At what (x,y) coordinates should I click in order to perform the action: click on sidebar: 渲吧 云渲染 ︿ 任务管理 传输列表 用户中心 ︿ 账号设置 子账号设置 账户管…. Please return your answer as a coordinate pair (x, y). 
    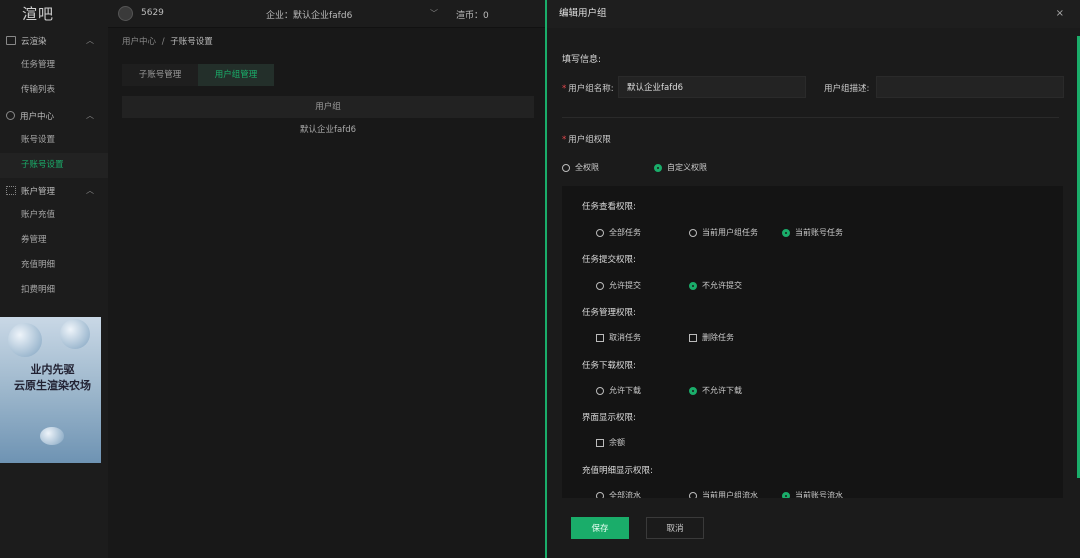
    Looking at the image, I should click on (54, 279).